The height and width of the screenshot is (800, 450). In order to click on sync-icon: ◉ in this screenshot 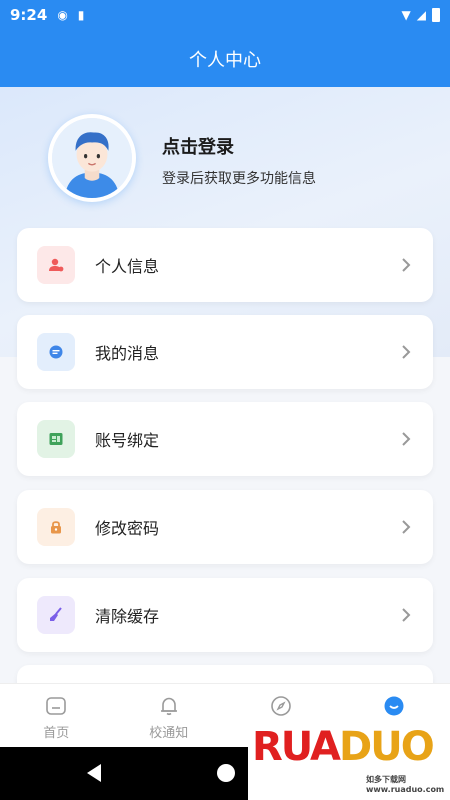, I will do `click(62, 15)`.